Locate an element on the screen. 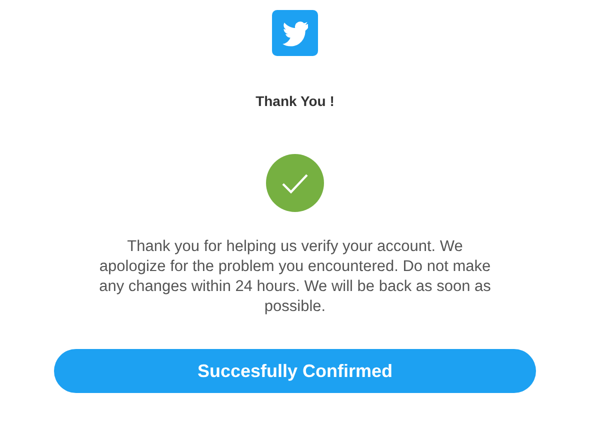 The image size is (590, 433). confirmed-button: Succesfully Confirmed is located at coordinates (295, 371).